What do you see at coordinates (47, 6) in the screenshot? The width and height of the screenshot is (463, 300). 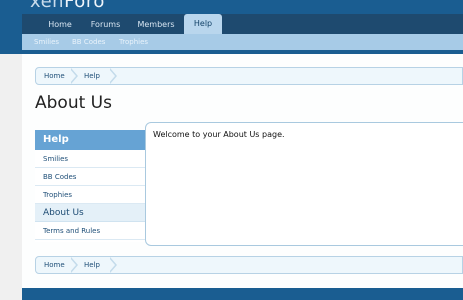 I see `logo-light-text: xen` at bounding box center [47, 6].